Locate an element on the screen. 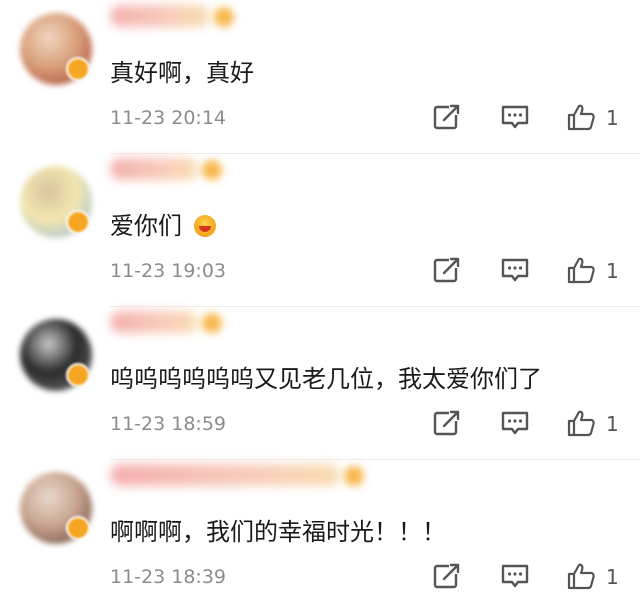 The image size is (640, 613). comment-text: 真好啊，真好 is located at coordinates (182, 70).